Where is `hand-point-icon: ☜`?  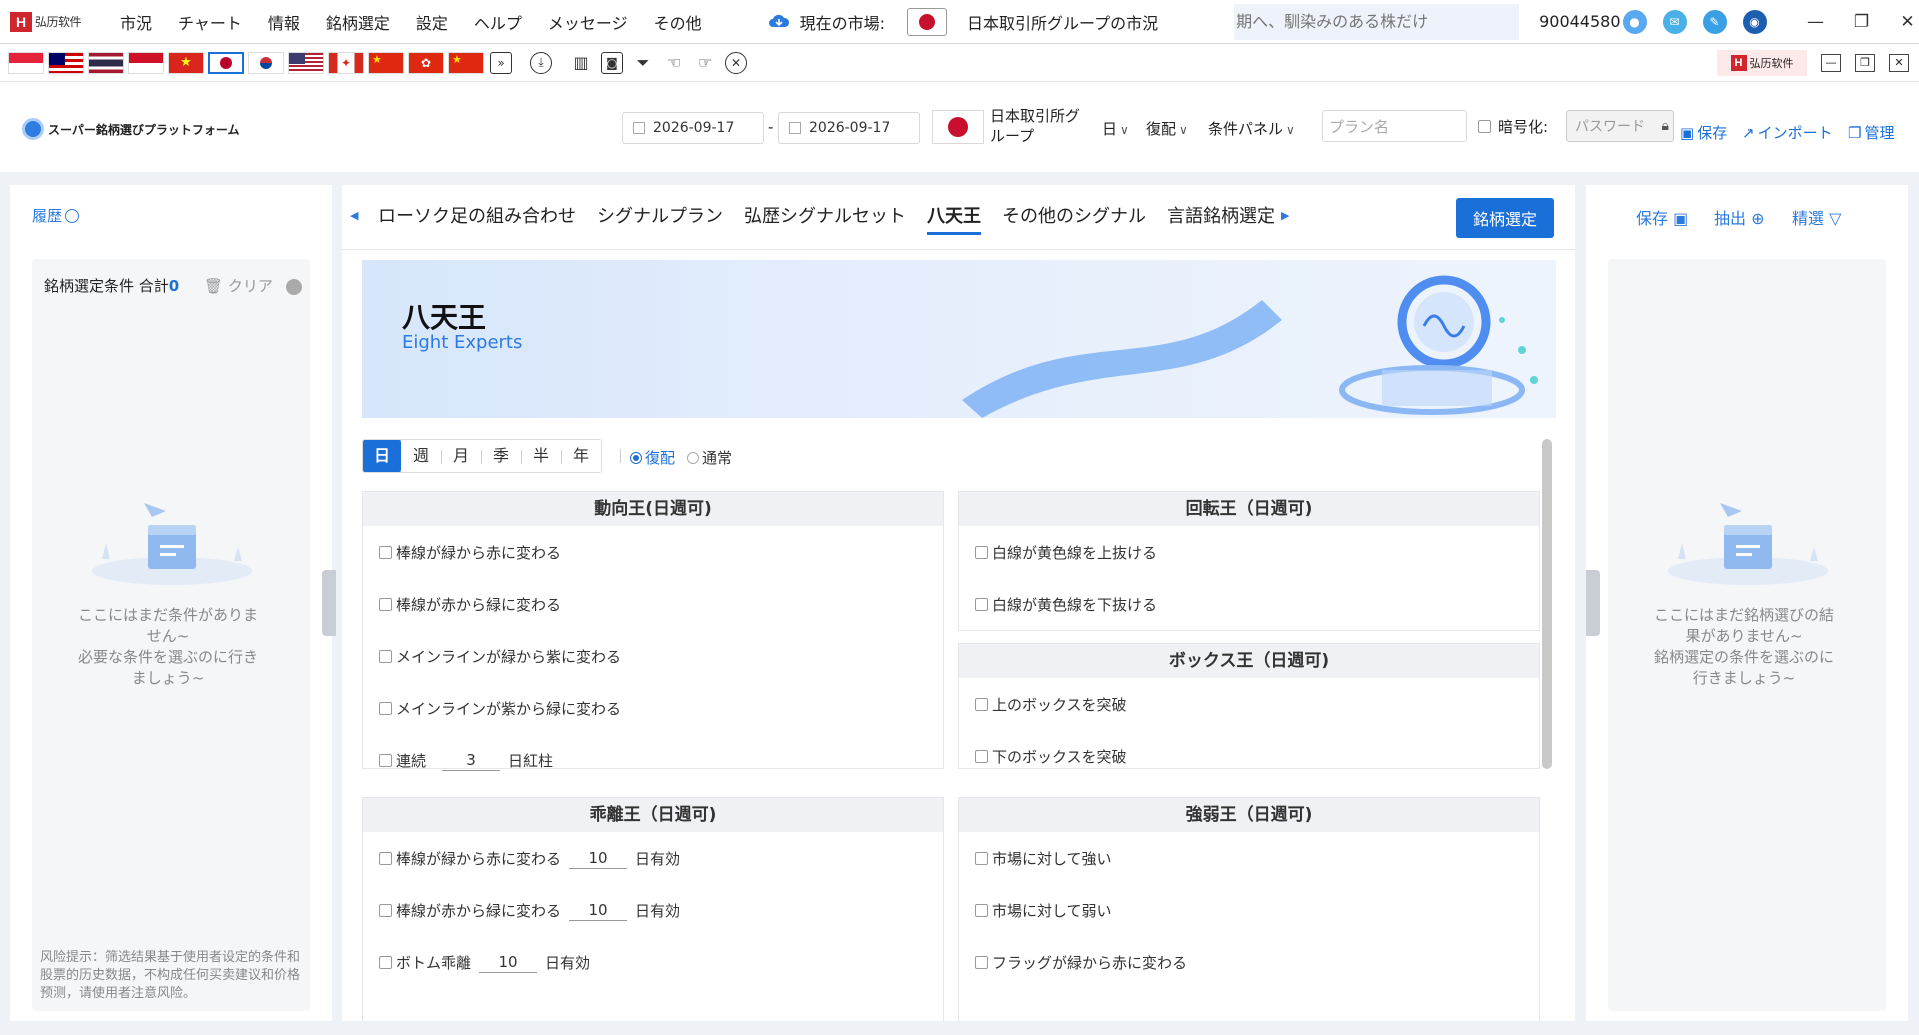 hand-point-icon: ☜ is located at coordinates (674, 63).